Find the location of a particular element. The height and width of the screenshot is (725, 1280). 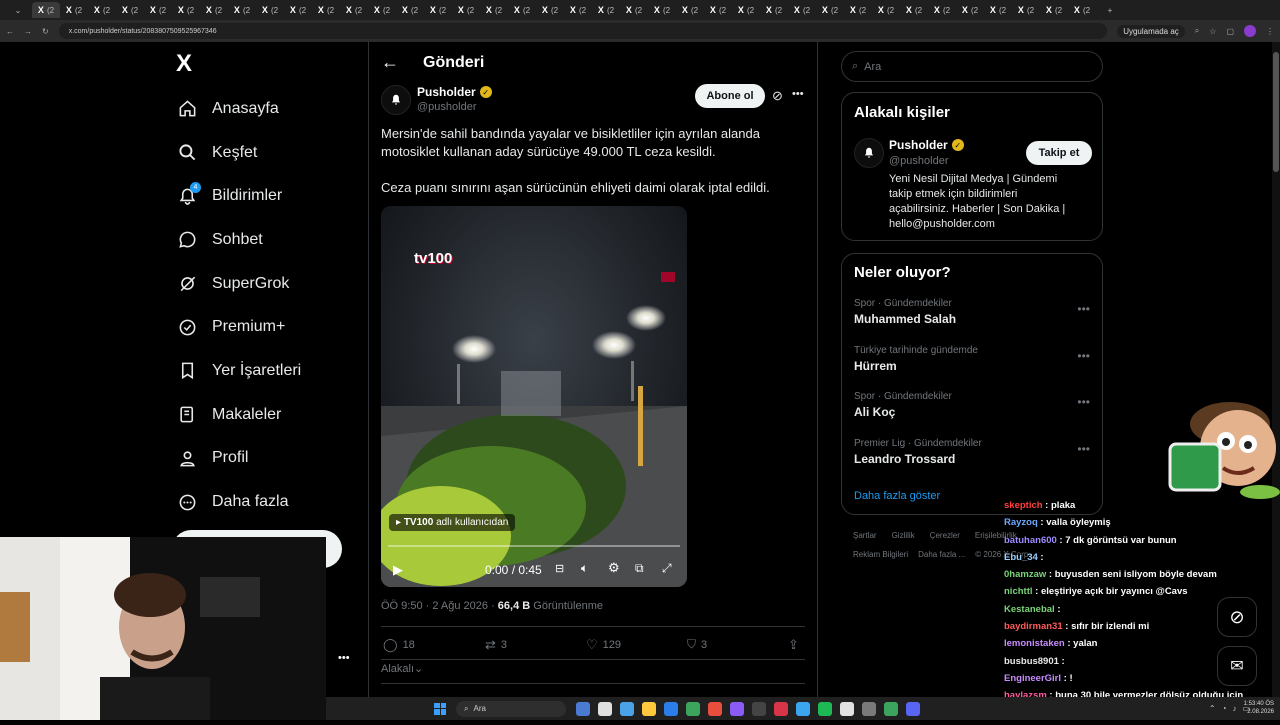

bookmark-button: ⛉ 3 is located at coordinates (697, 644).